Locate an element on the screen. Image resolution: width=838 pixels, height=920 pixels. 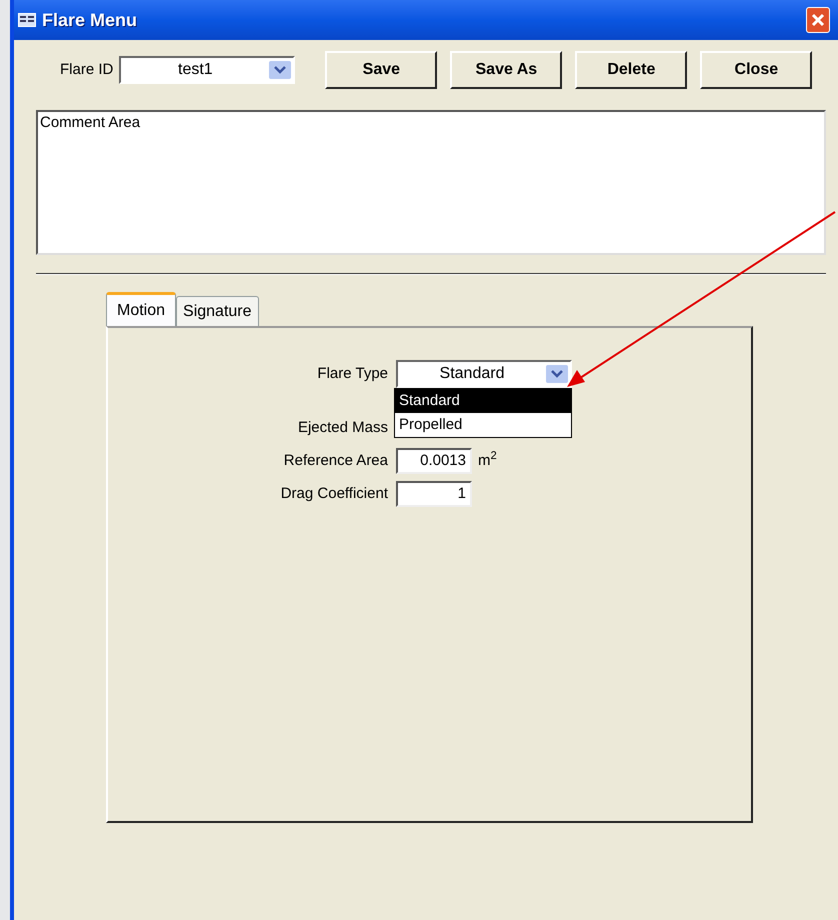
close-icon is located at coordinates (818, 20).